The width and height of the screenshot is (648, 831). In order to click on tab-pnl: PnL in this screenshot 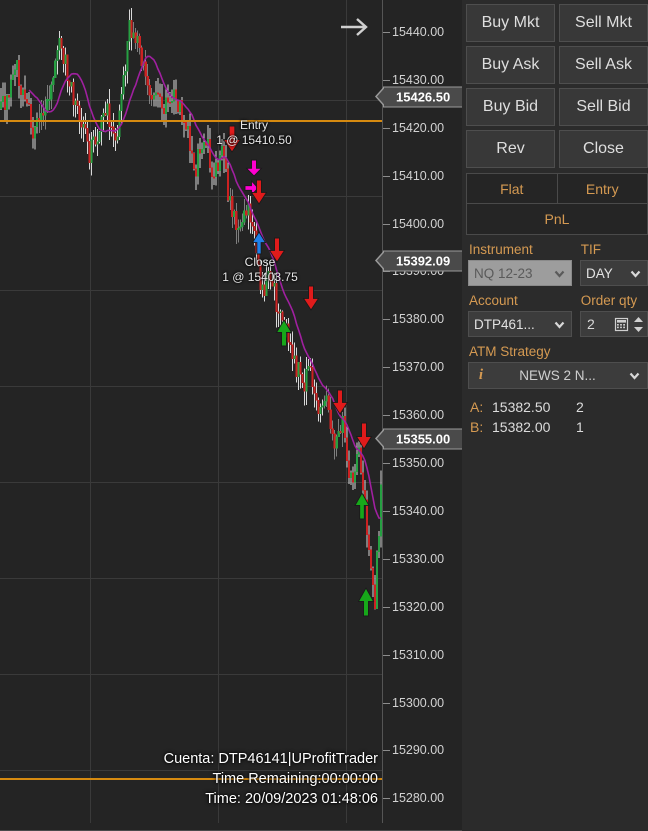, I will do `click(557, 219)`.